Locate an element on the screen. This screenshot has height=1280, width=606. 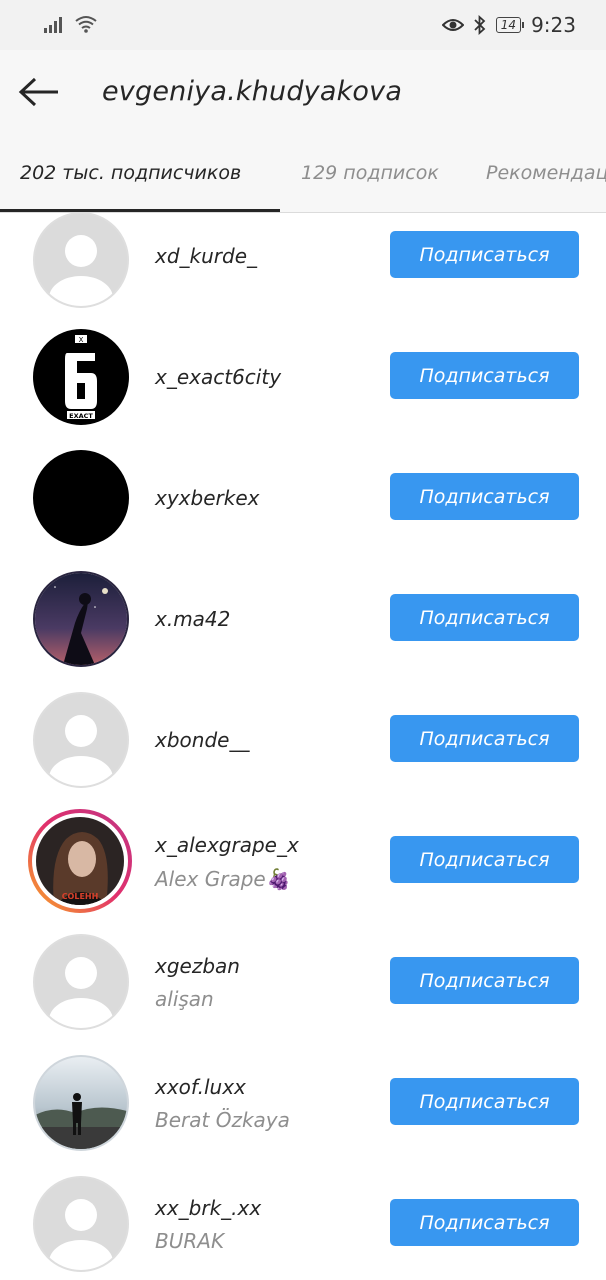
follower-username: x_alexgrape_x is located at coordinates (227, 845).